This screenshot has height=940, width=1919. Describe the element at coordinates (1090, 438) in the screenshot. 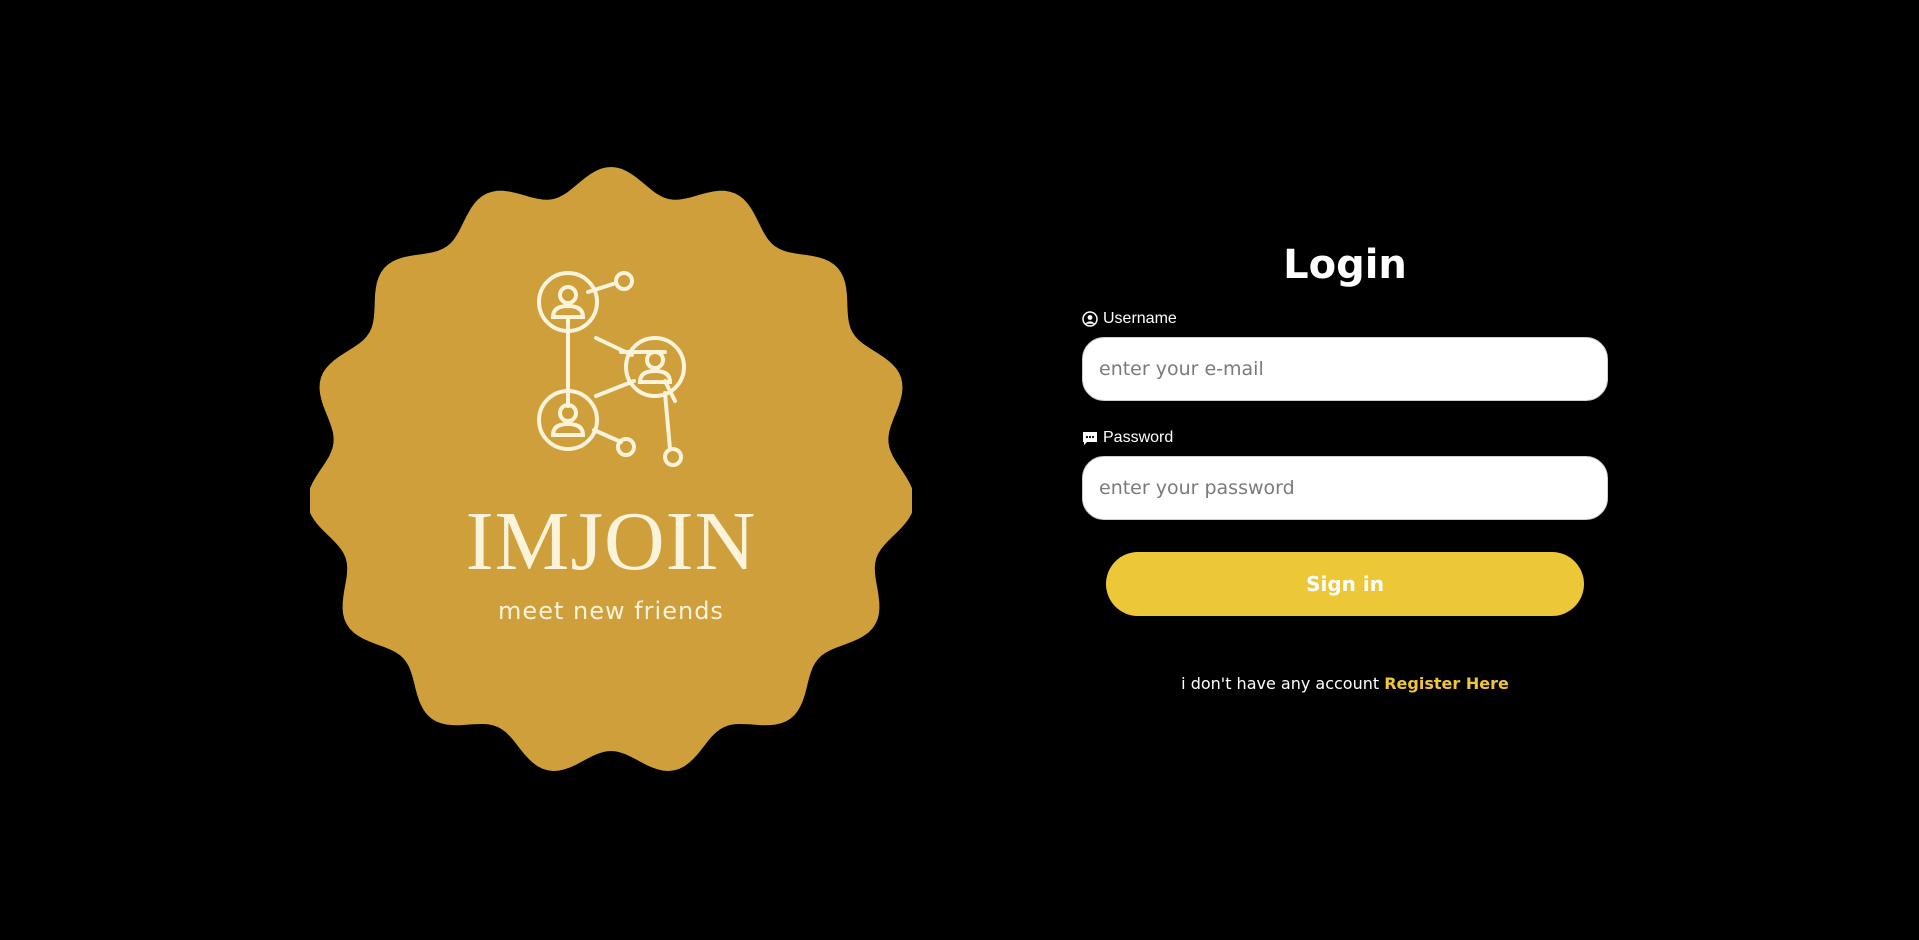

I see `message-icon` at that location.